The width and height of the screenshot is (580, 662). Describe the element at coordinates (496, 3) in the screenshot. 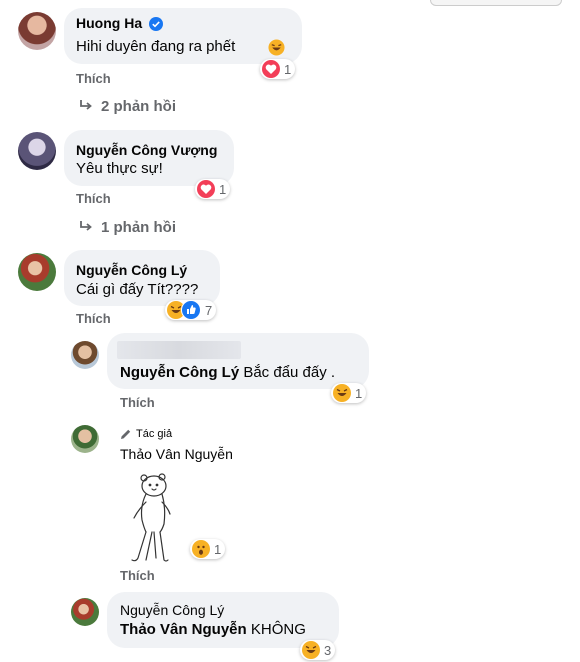

I see `top-cropped-bar` at that location.